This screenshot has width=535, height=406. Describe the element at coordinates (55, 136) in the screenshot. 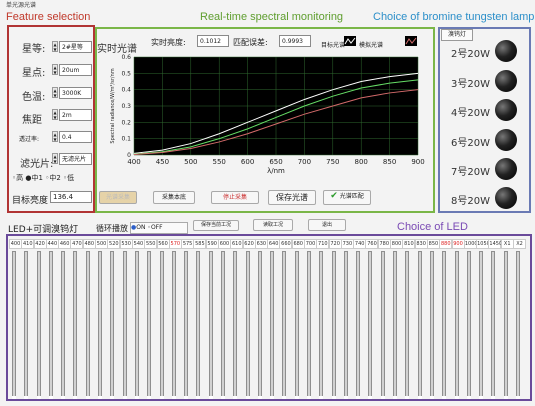

I see `transmittance-spinner: ▲ ▼` at that location.